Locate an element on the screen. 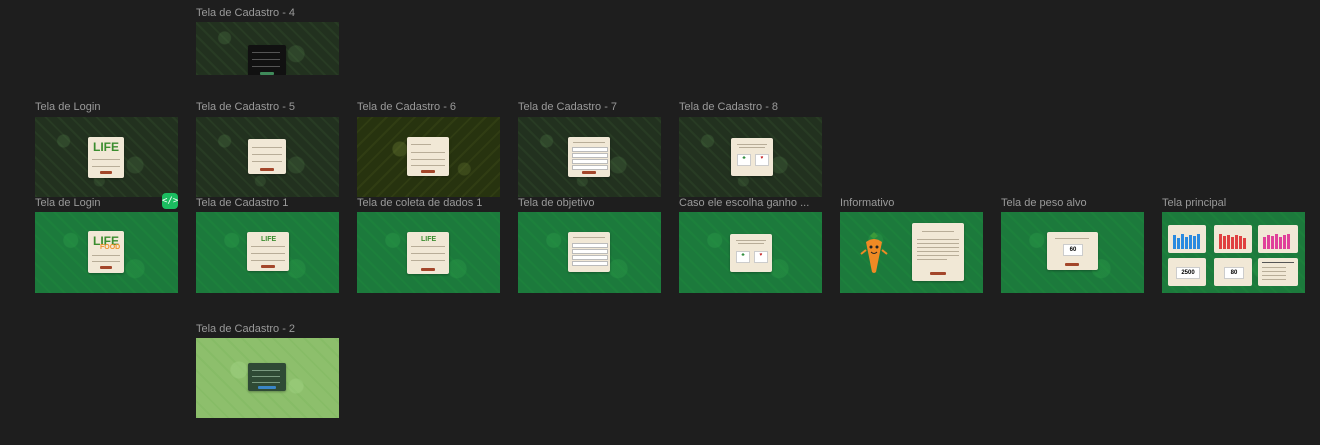  frame-label: Tela de coleta de dados 1 is located at coordinates (419, 203).